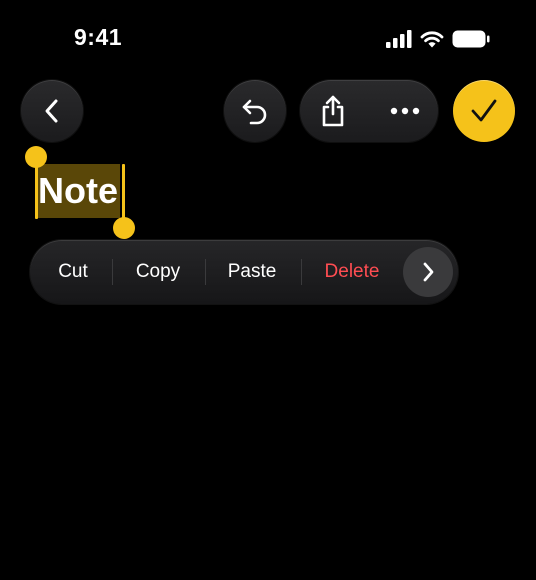 The image size is (536, 580). I want to click on note-title: Note, so click(78, 191).